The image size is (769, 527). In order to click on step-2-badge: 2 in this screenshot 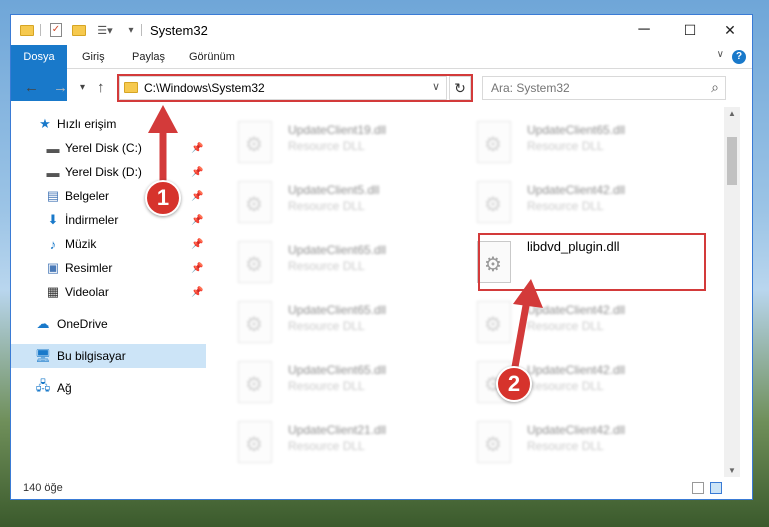, I will do `click(514, 384)`.